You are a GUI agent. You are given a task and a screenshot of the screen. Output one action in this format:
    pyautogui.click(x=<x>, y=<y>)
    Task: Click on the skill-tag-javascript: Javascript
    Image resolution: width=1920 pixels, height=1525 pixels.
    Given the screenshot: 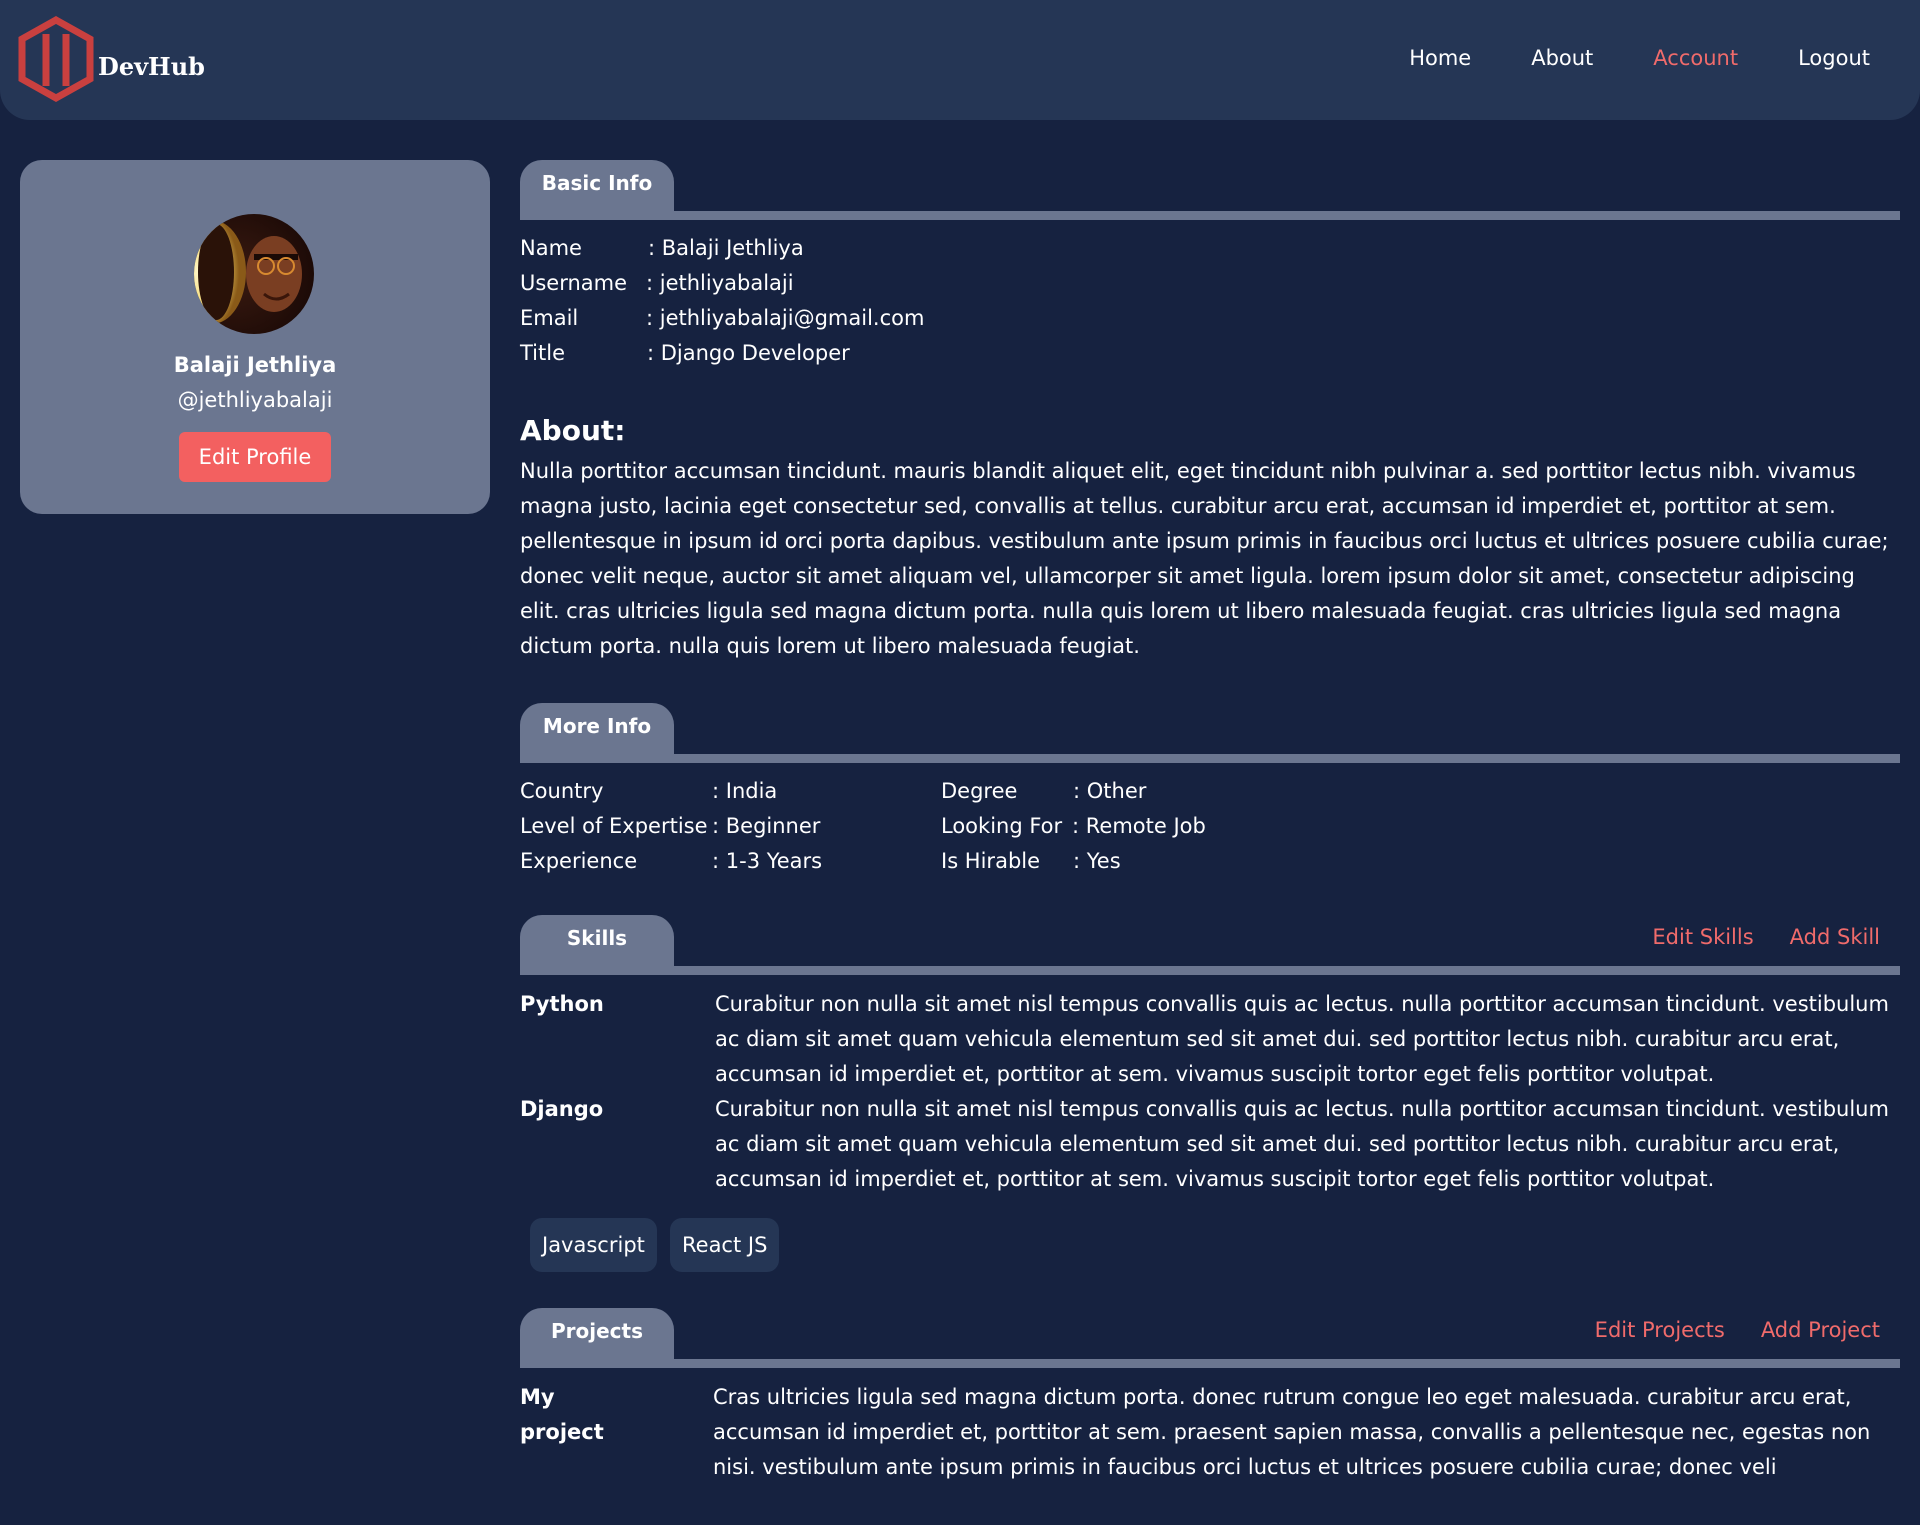 What is the action you would take?
    pyautogui.click(x=593, y=1245)
    